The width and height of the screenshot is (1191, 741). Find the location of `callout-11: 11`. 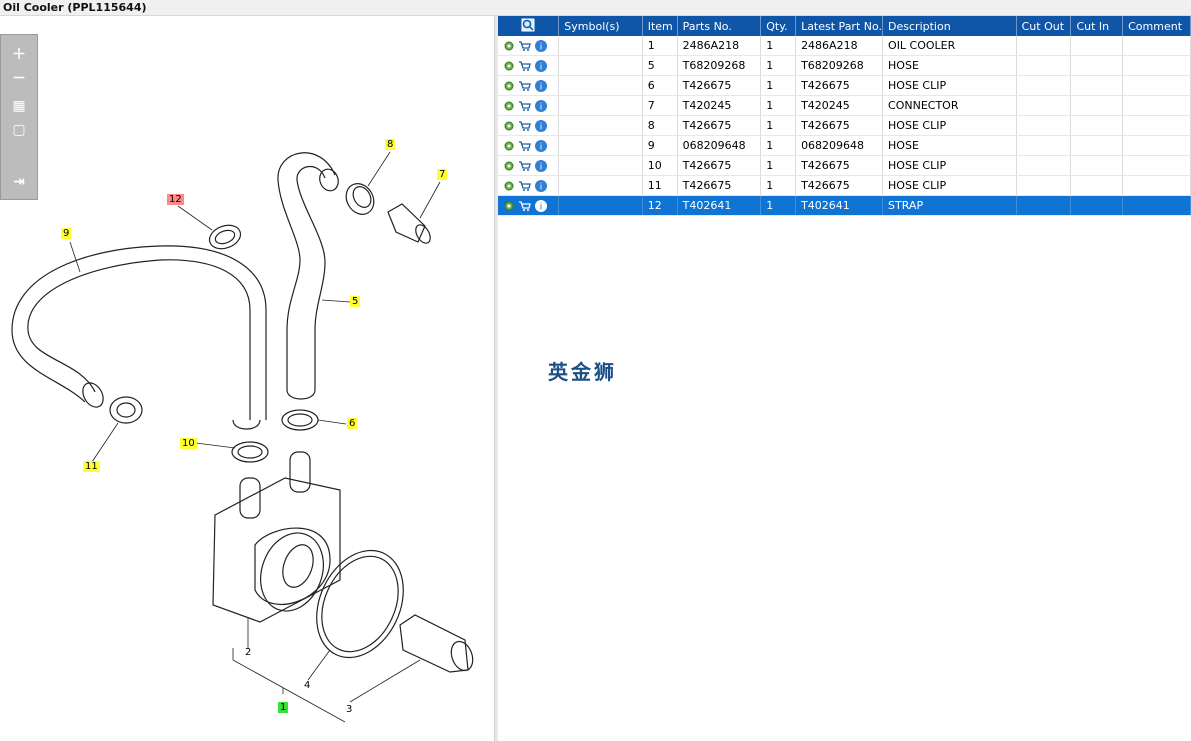

callout-11: 11 is located at coordinates (91, 466).